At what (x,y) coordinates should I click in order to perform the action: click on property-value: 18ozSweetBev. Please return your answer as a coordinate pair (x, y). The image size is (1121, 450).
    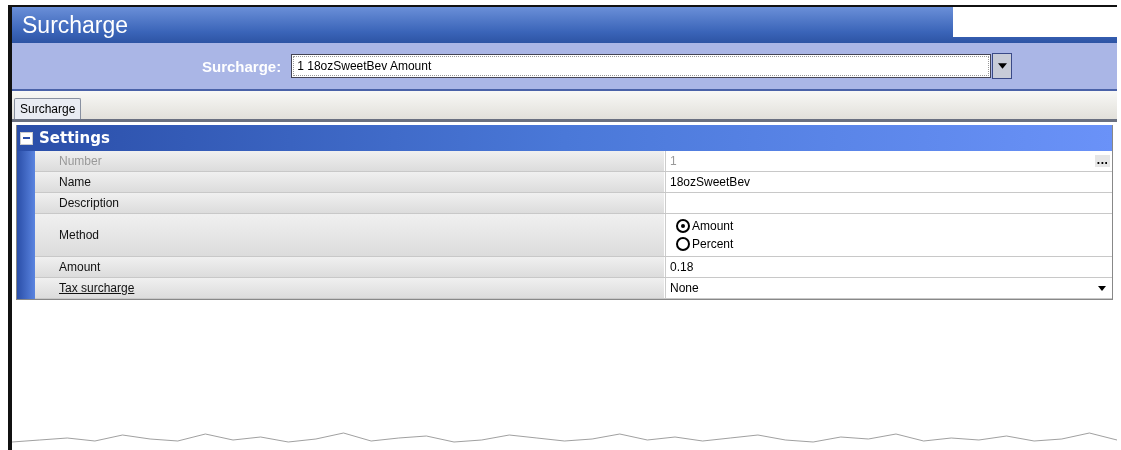
    Looking at the image, I should click on (710, 182).